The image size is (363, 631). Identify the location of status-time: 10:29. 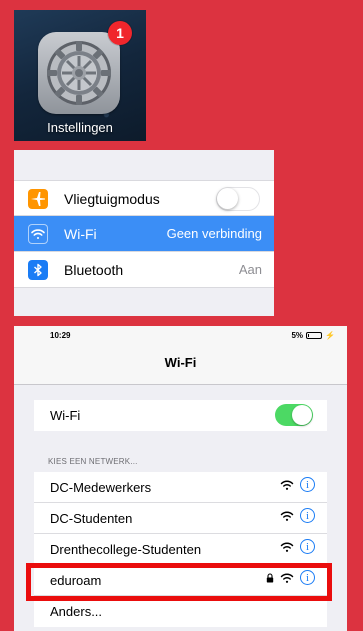
(60, 335).